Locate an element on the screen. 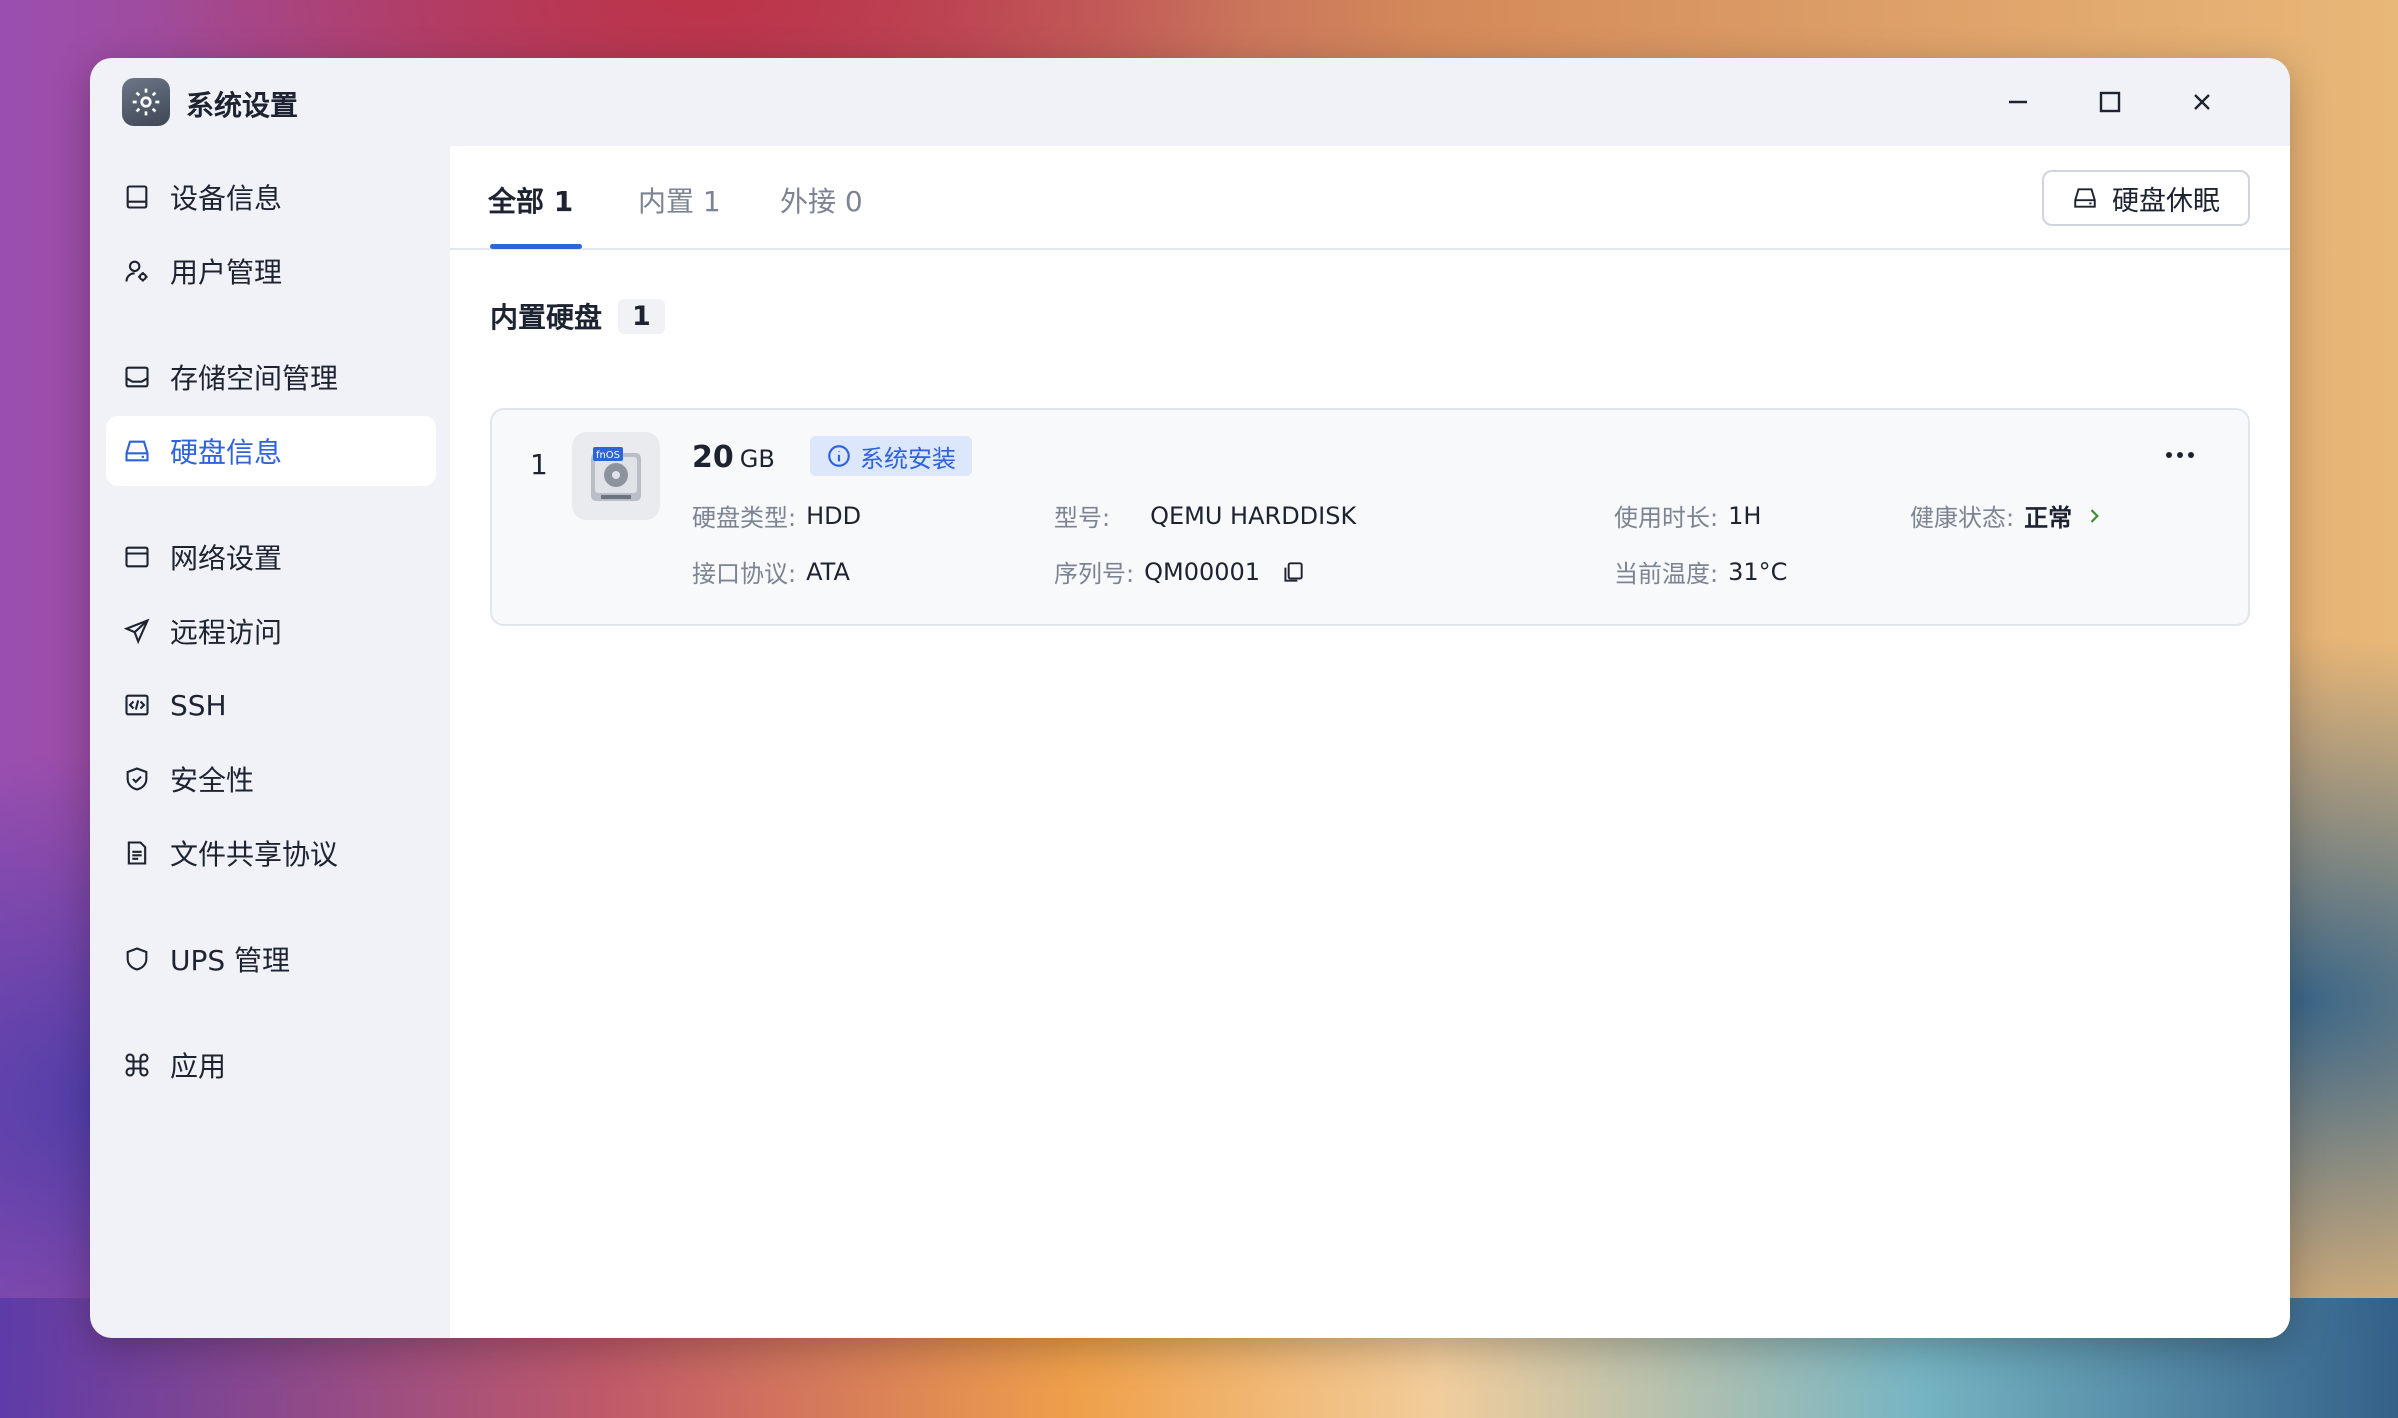 This screenshot has height=1418, width=2398. usage-time-field: 使用时长: 1H is located at coordinates (1687, 515).